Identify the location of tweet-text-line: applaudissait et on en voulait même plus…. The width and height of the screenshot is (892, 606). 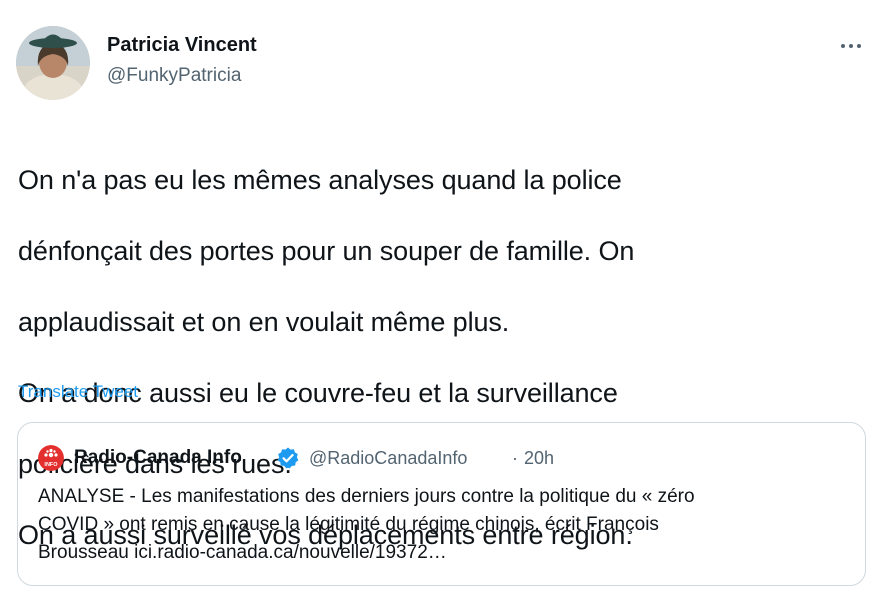
(264, 321).